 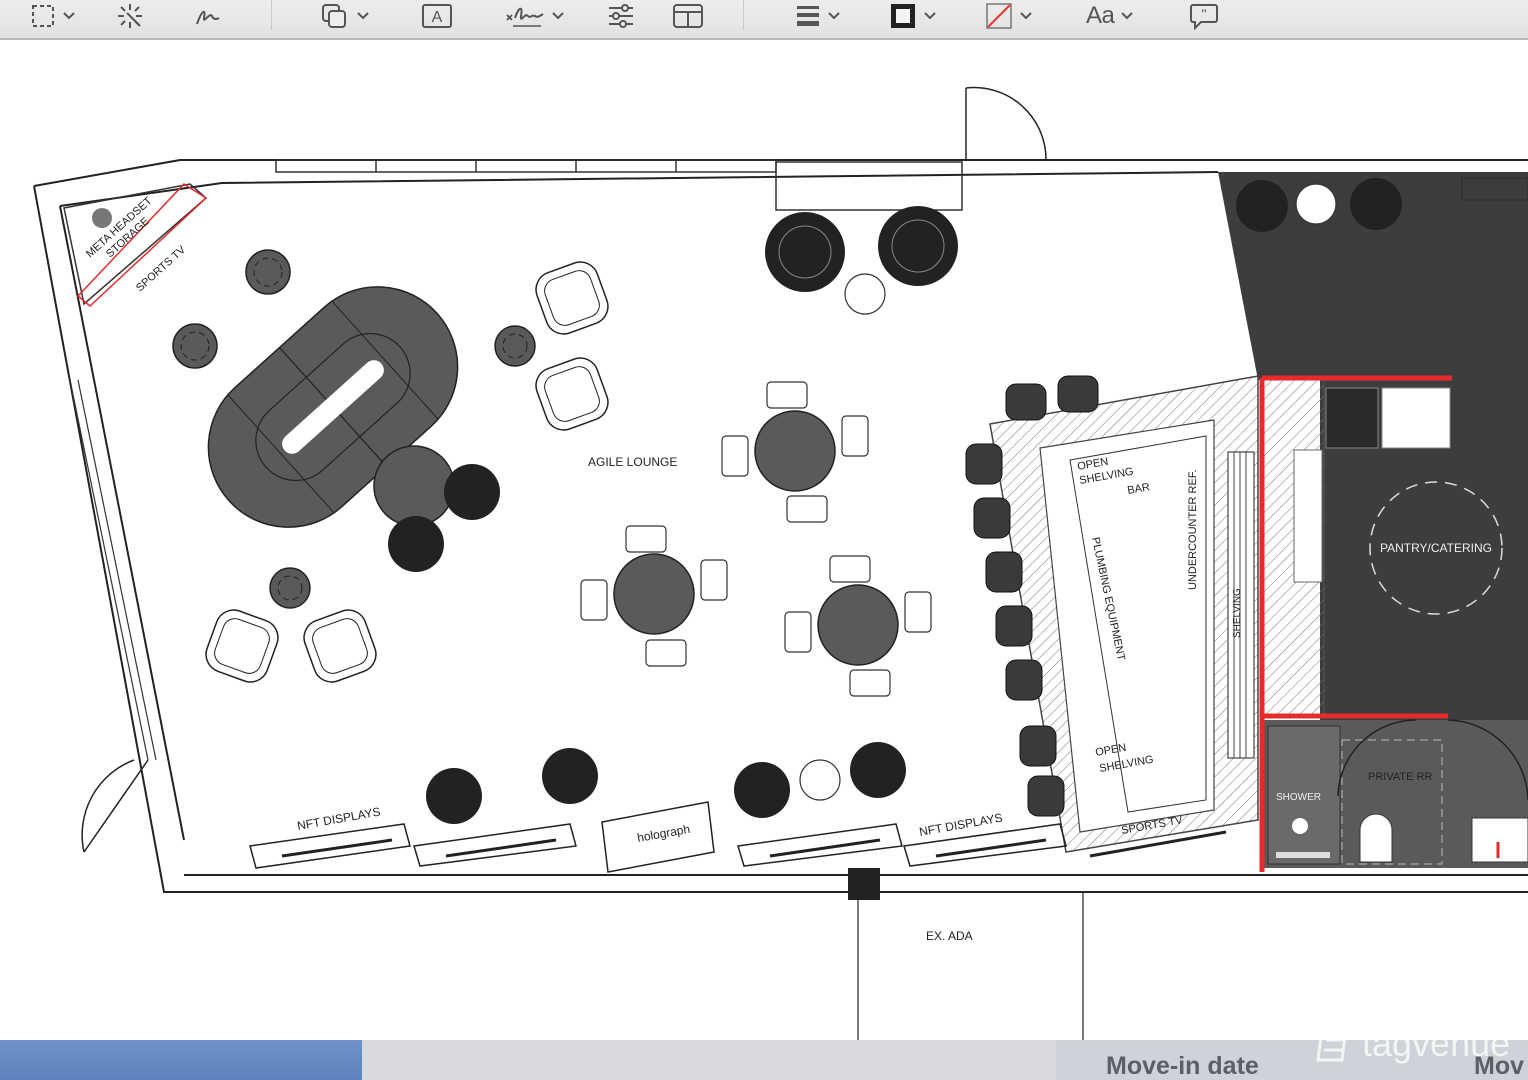 I want to click on adjust-size-button, so click(x=688, y=16).